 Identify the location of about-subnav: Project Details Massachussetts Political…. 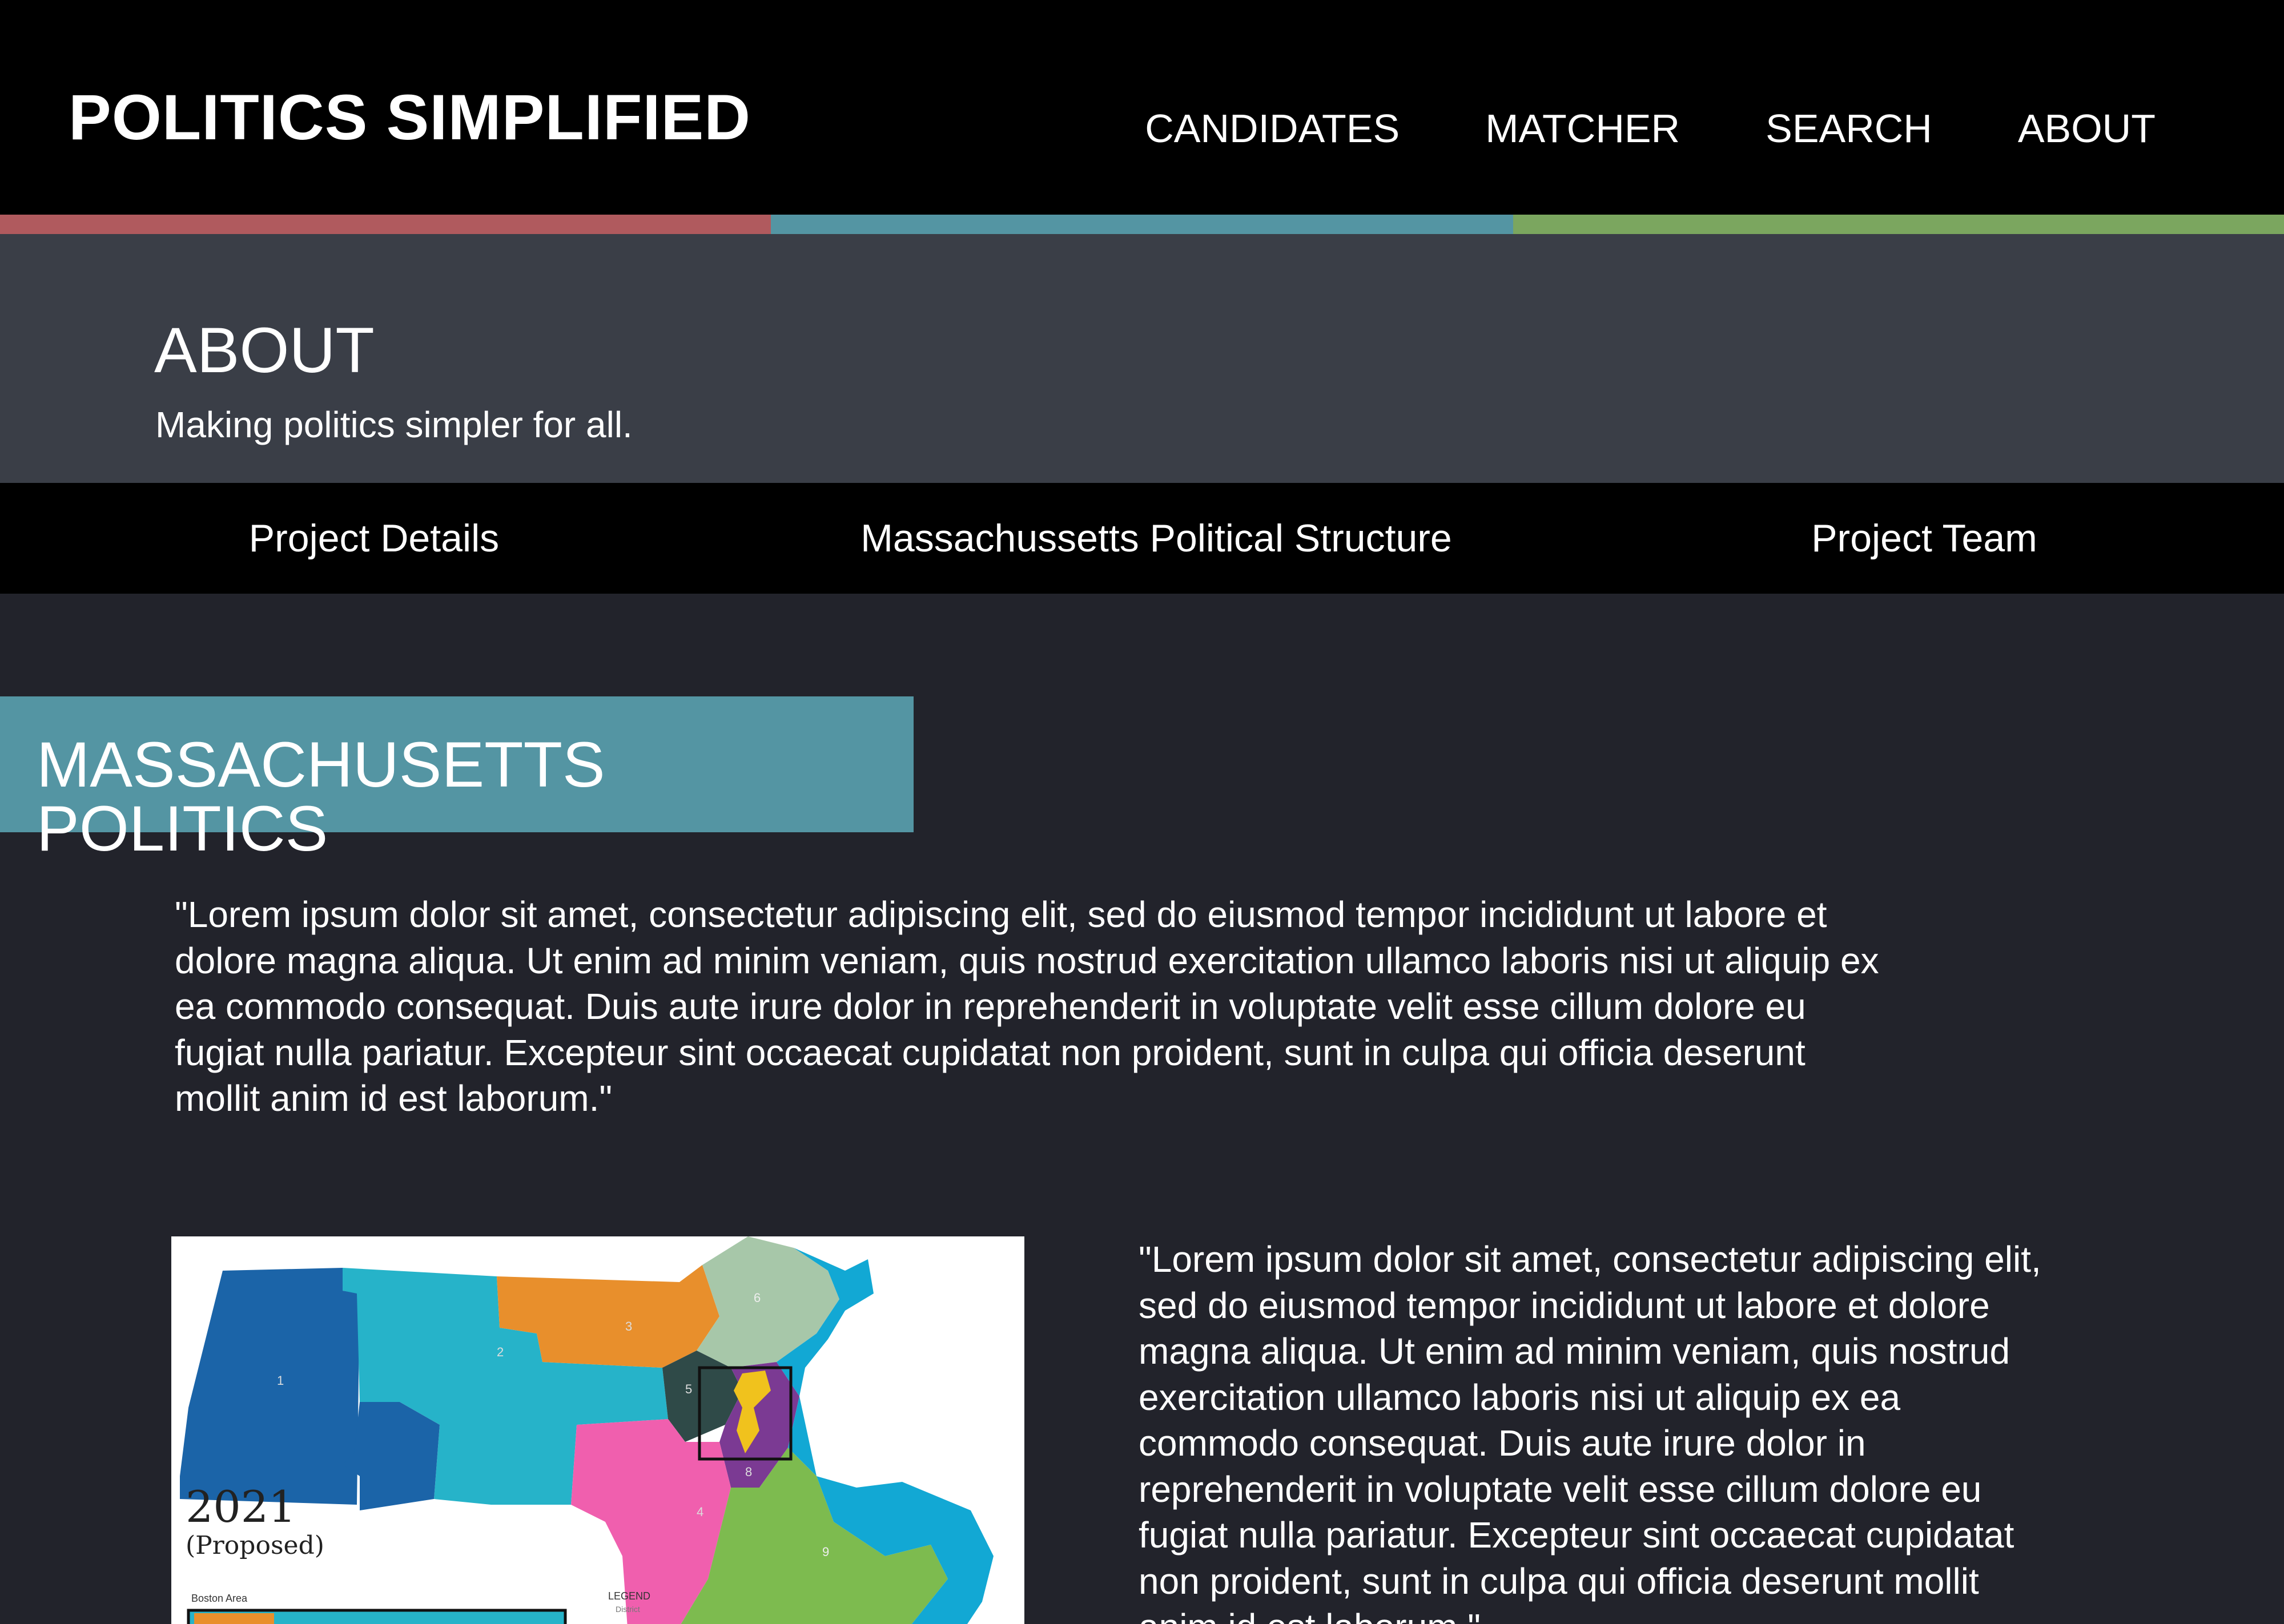
(1142, 539).